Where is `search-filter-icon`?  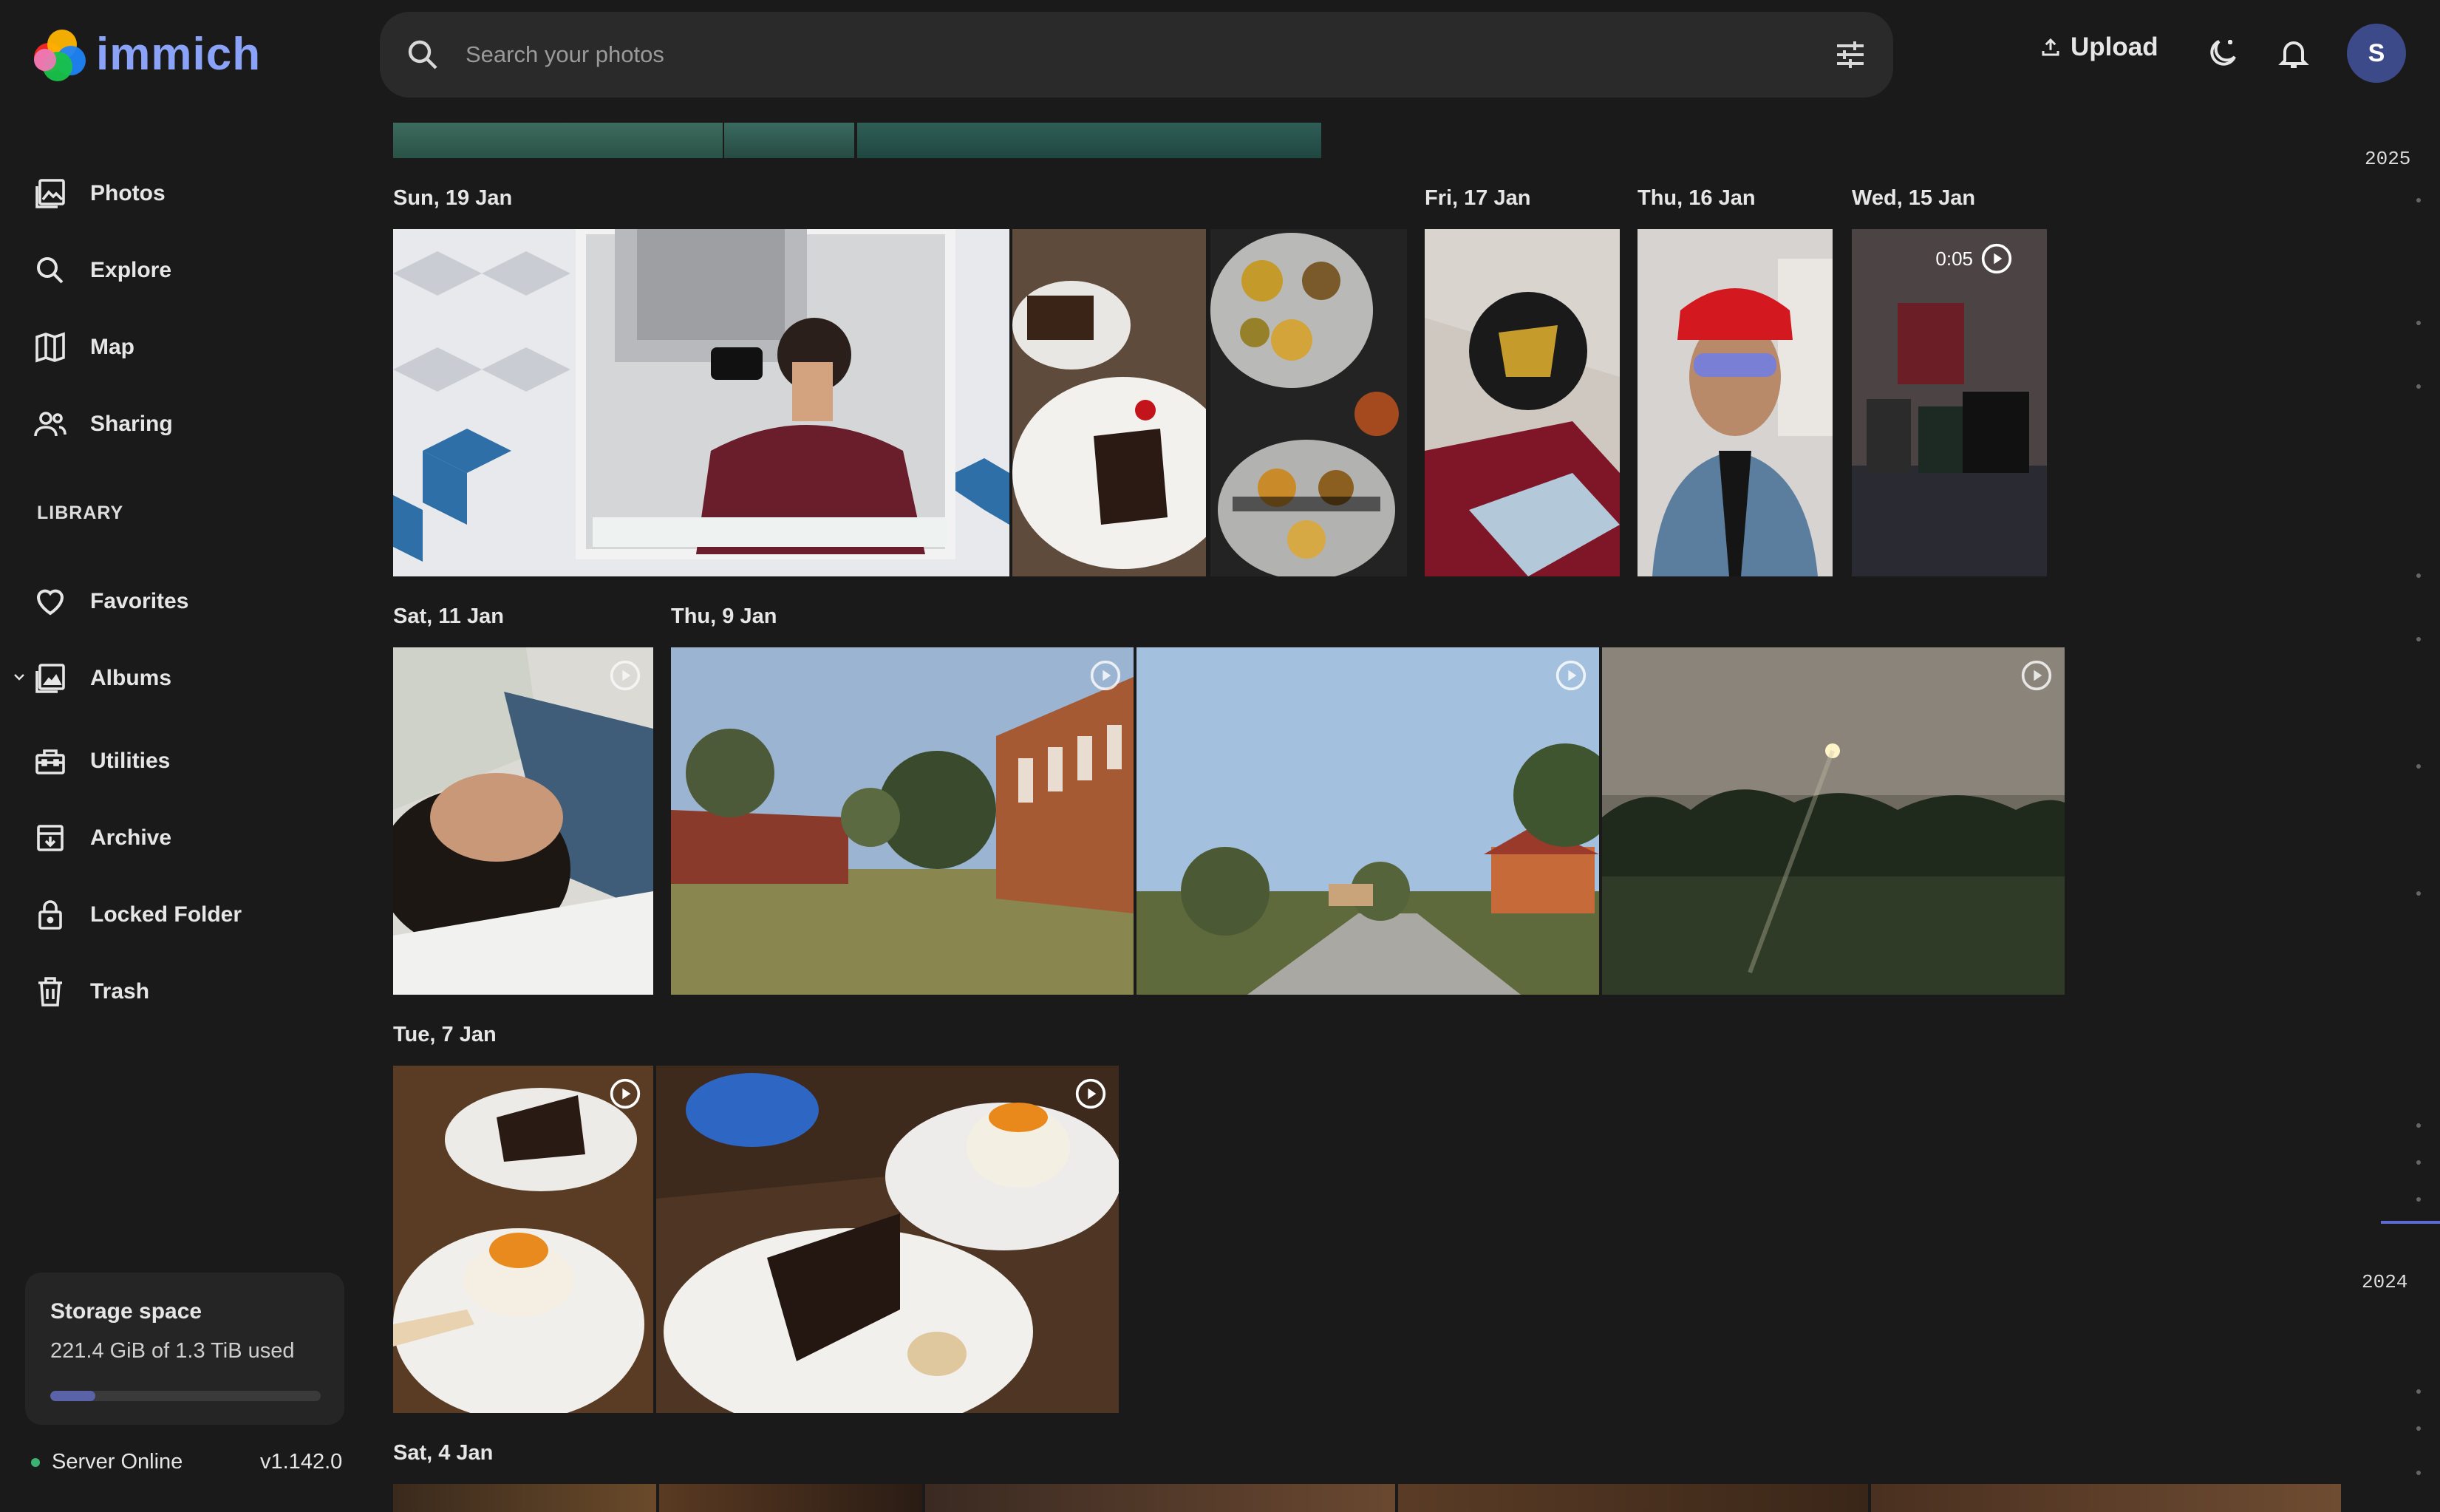 search-filter-icon is located at coordinates (1850, 54).